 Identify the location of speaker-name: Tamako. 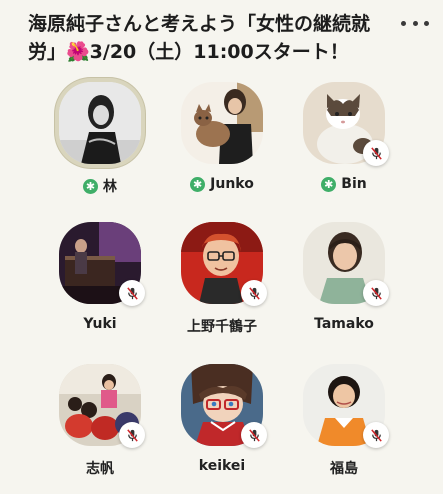
(344, 324).